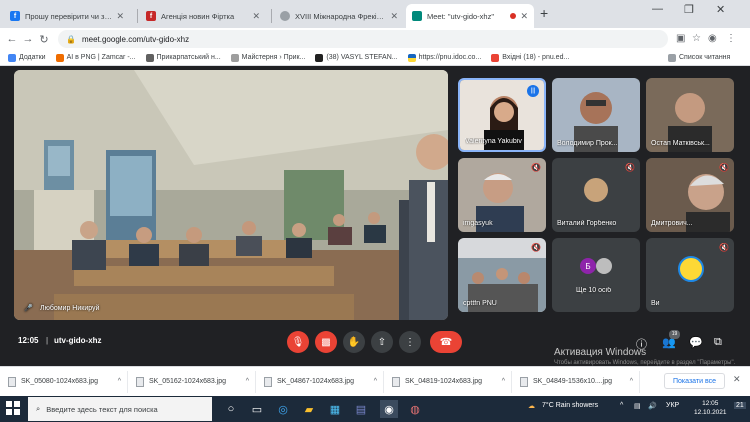 The width and height of the screenshot is (750, 422). I want to click on forward-icon: →, so click(28, 39).